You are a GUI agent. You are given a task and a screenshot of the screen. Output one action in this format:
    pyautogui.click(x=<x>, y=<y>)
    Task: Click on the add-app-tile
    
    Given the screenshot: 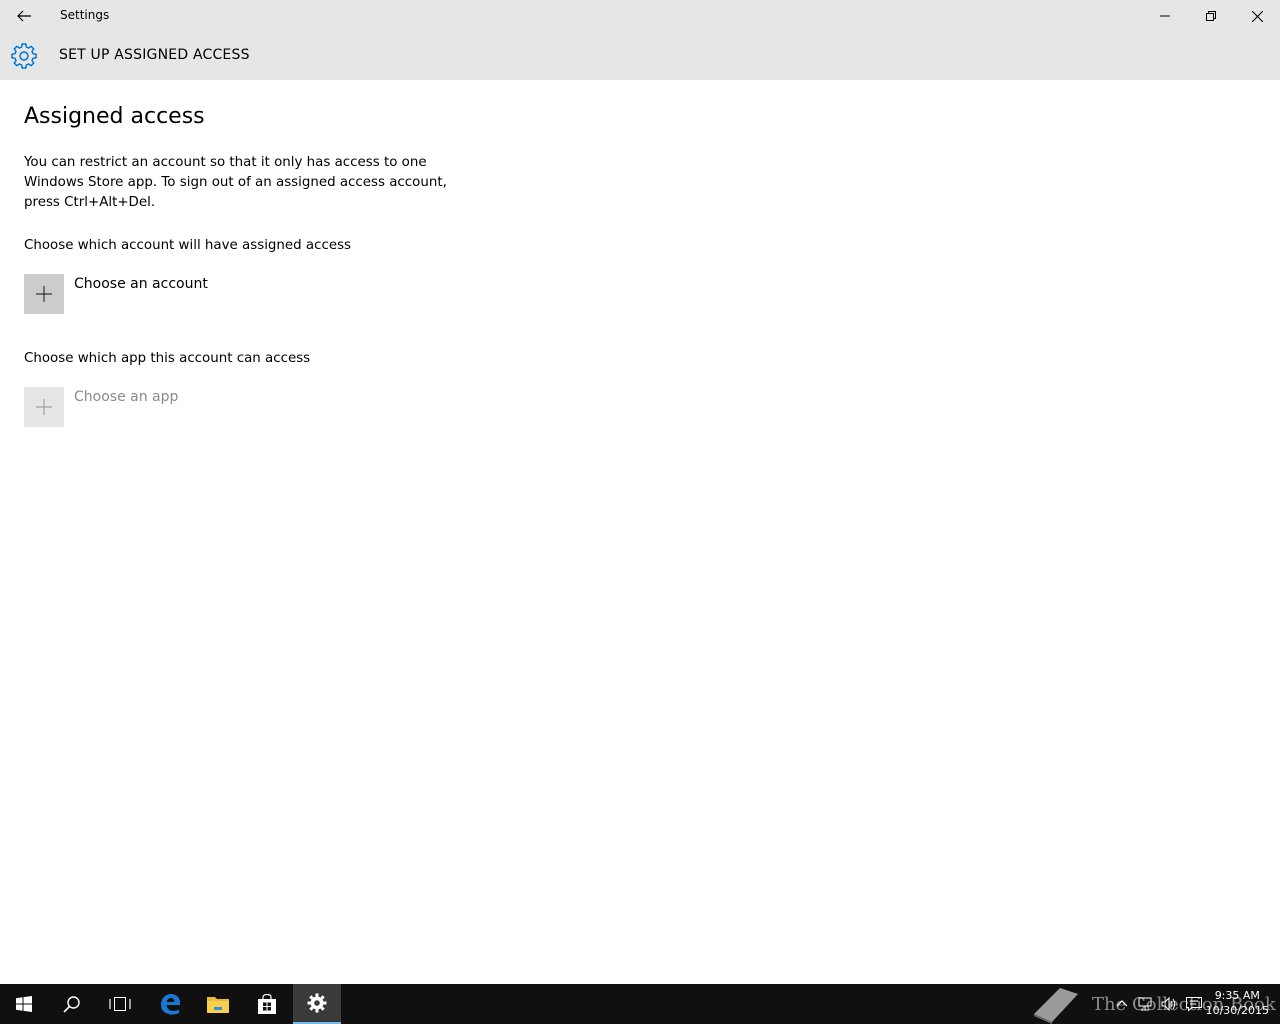 What is the action you would take?
    pyautogui.click(x=44, y=407)
    